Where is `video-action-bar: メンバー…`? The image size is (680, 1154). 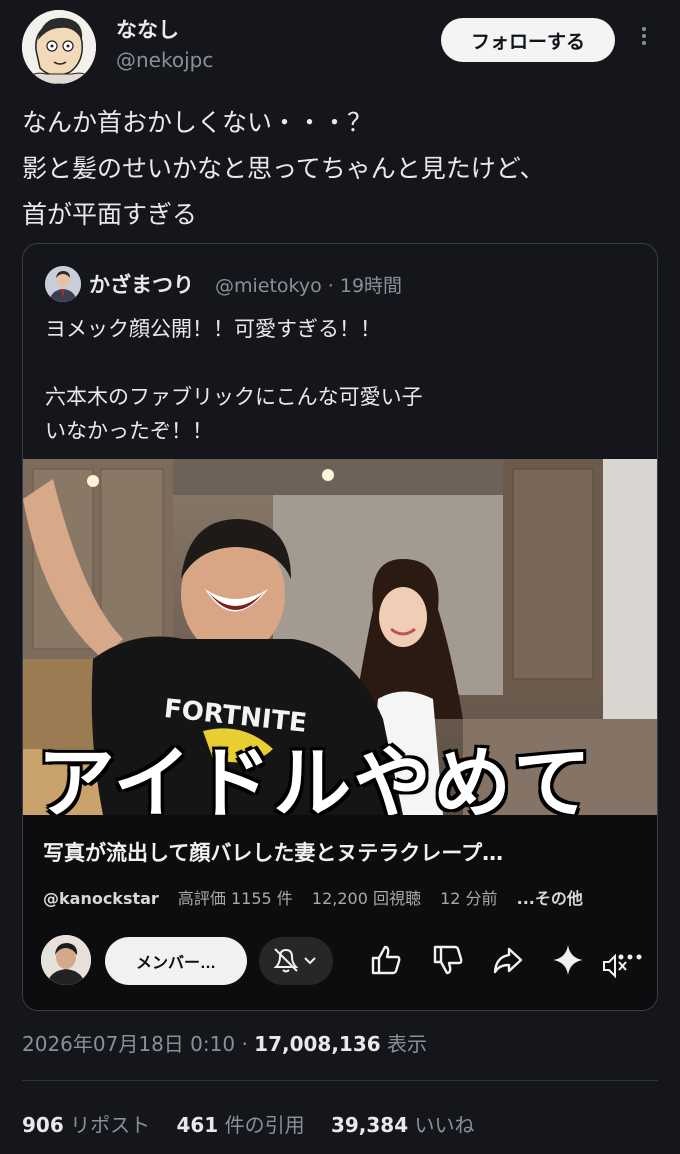 video-action-bar: メンバー… is located at coordinates (340, 965).